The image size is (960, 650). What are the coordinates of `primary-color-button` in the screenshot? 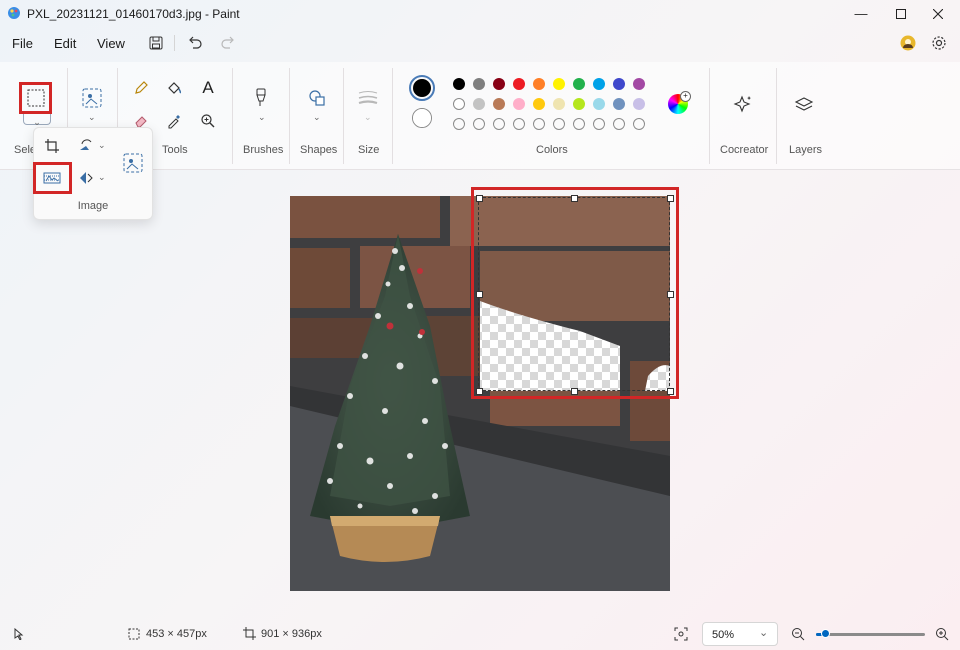 It's located at (422, 88).